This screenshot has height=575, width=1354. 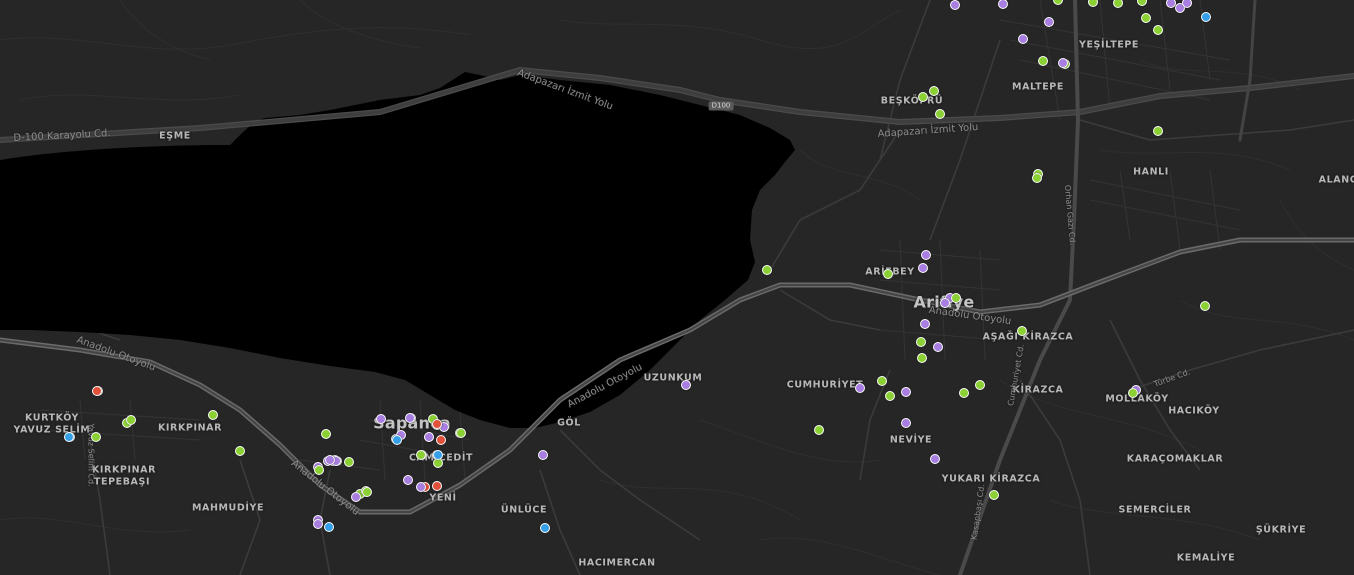 I want to click on place-label: KARAÇOMAKLAR, so click(x=1175, y=459).